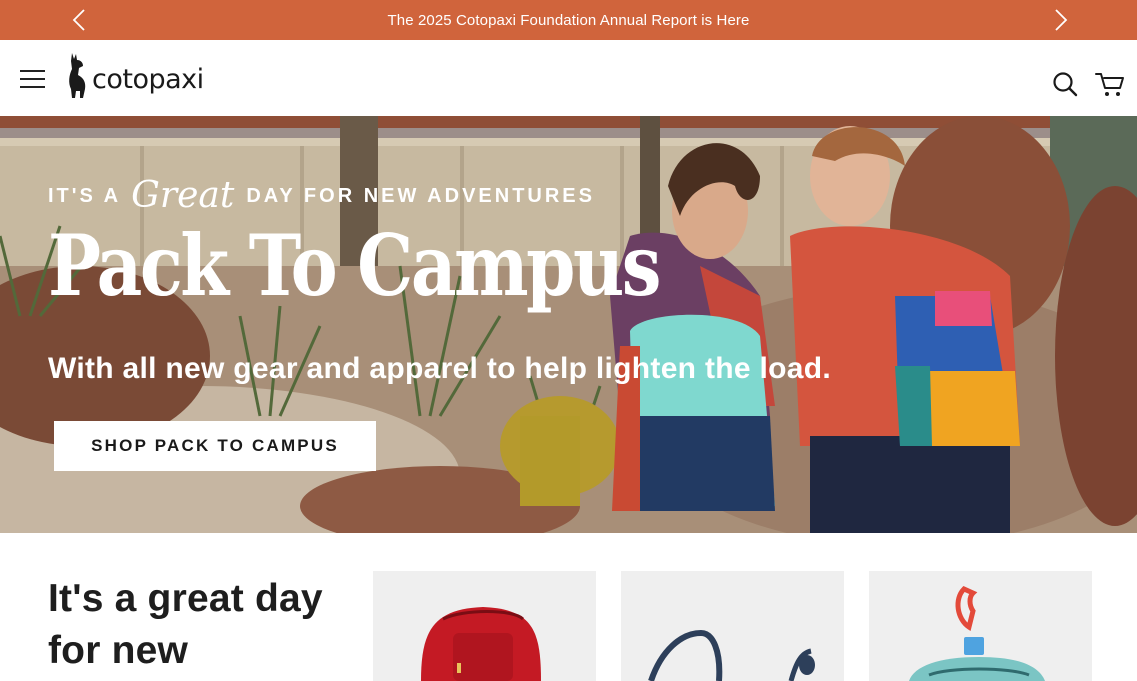 Image resolution: width=1137 pixels, height=681 pixels. I want to click on hero-eyebrow-script: Great, so click(183, 195).